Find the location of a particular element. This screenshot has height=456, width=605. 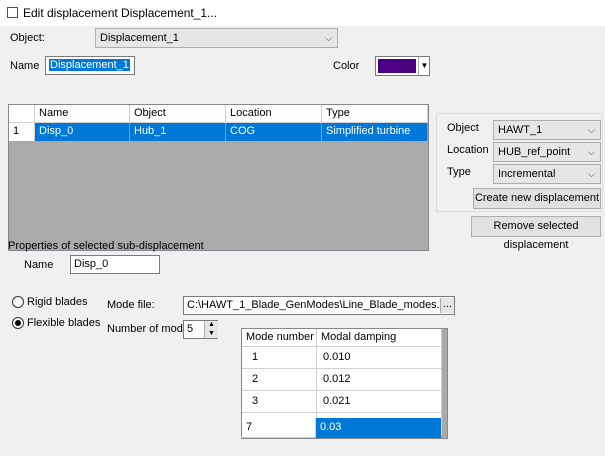

type-value: Incremental is located at coordinates (527, 174).